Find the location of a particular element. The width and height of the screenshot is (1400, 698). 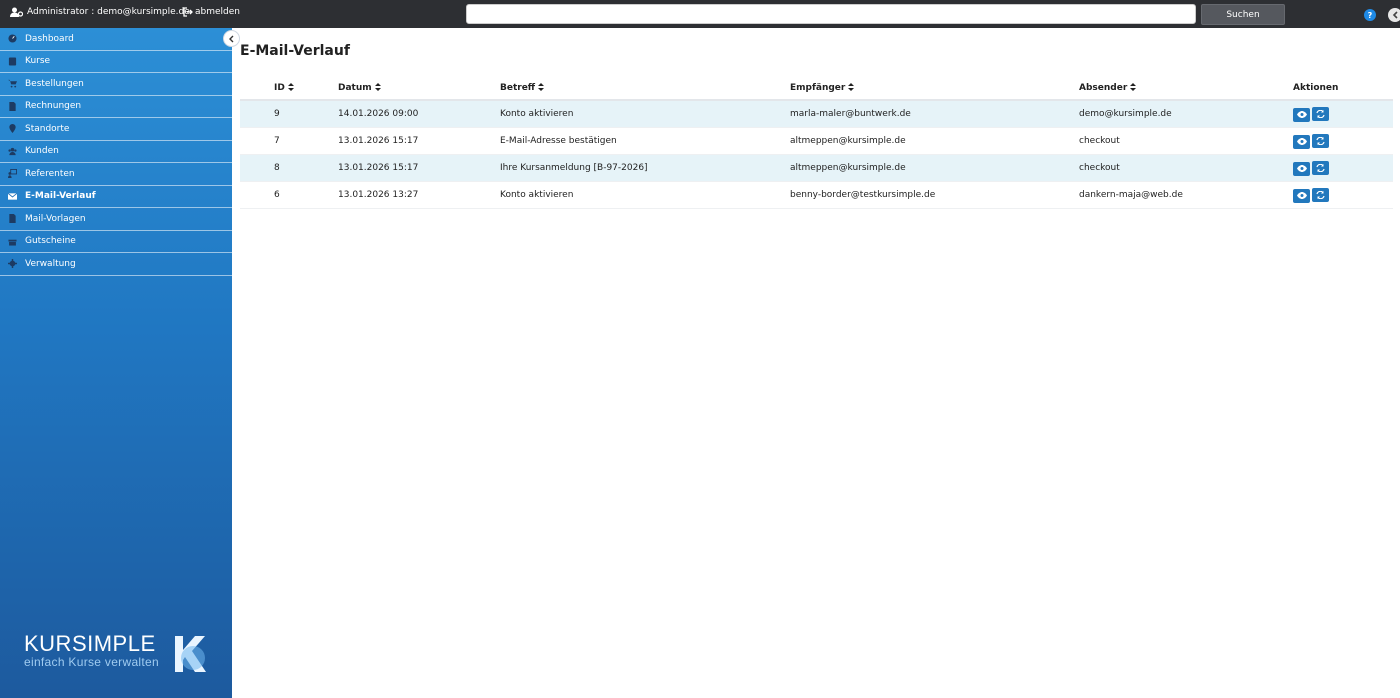

sidebar-item-bestellungen: Bestellungen is located at coordinates (116, 84).